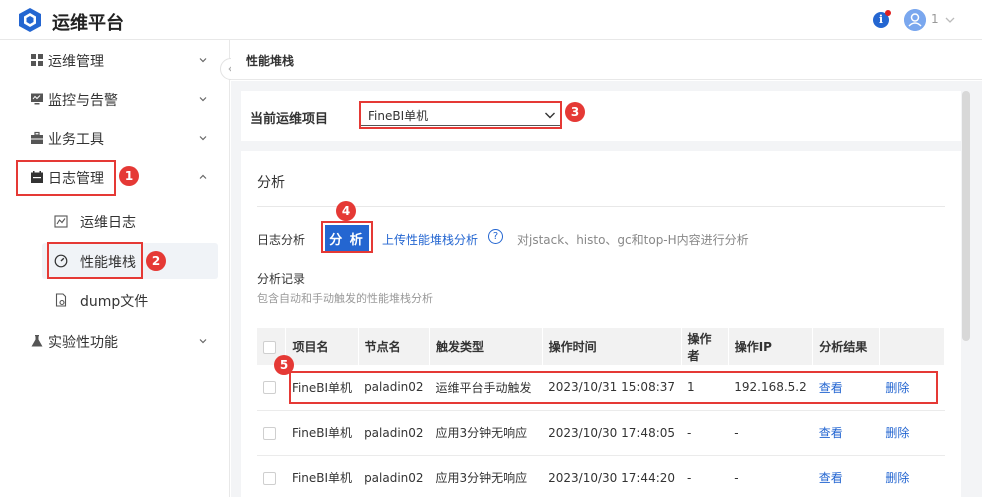  What do you see at coordinates (705, 346) in the screenshot?
I see `column-header: 操作者` at bounding box center [705, 346].